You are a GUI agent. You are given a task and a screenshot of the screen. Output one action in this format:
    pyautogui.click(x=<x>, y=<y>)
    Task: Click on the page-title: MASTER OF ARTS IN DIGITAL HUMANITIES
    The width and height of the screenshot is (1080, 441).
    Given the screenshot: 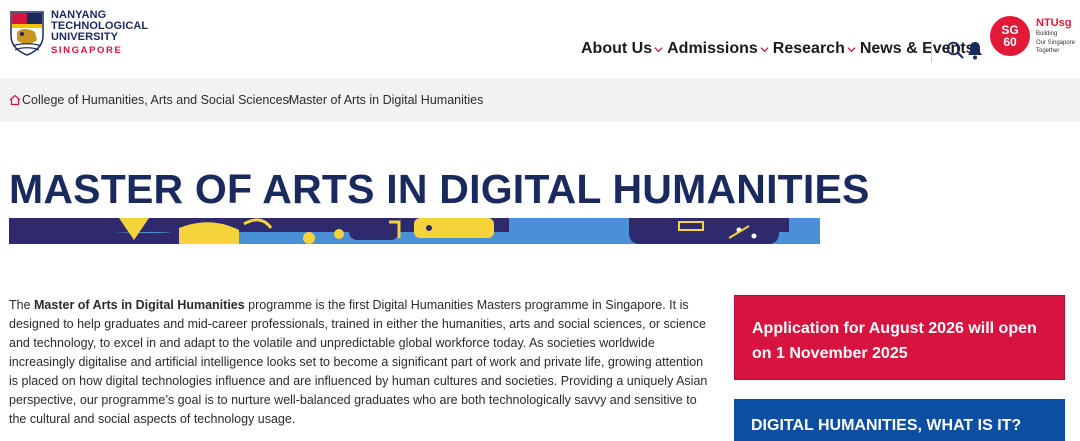 What is the action you would take?
    pyautogui.click(x=439, y=189)
    